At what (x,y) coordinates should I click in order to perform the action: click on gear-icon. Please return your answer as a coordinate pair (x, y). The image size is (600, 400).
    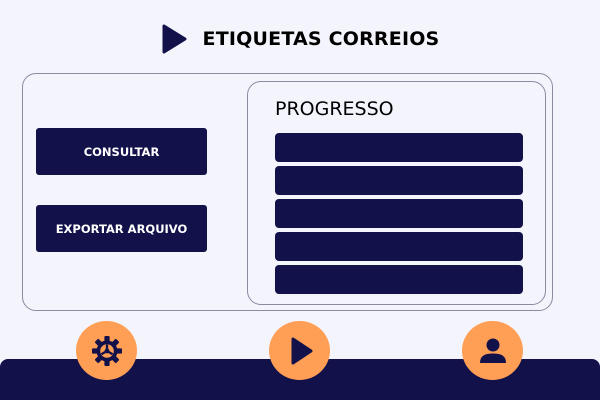
    Looking at the image, I should click on (106, 350).